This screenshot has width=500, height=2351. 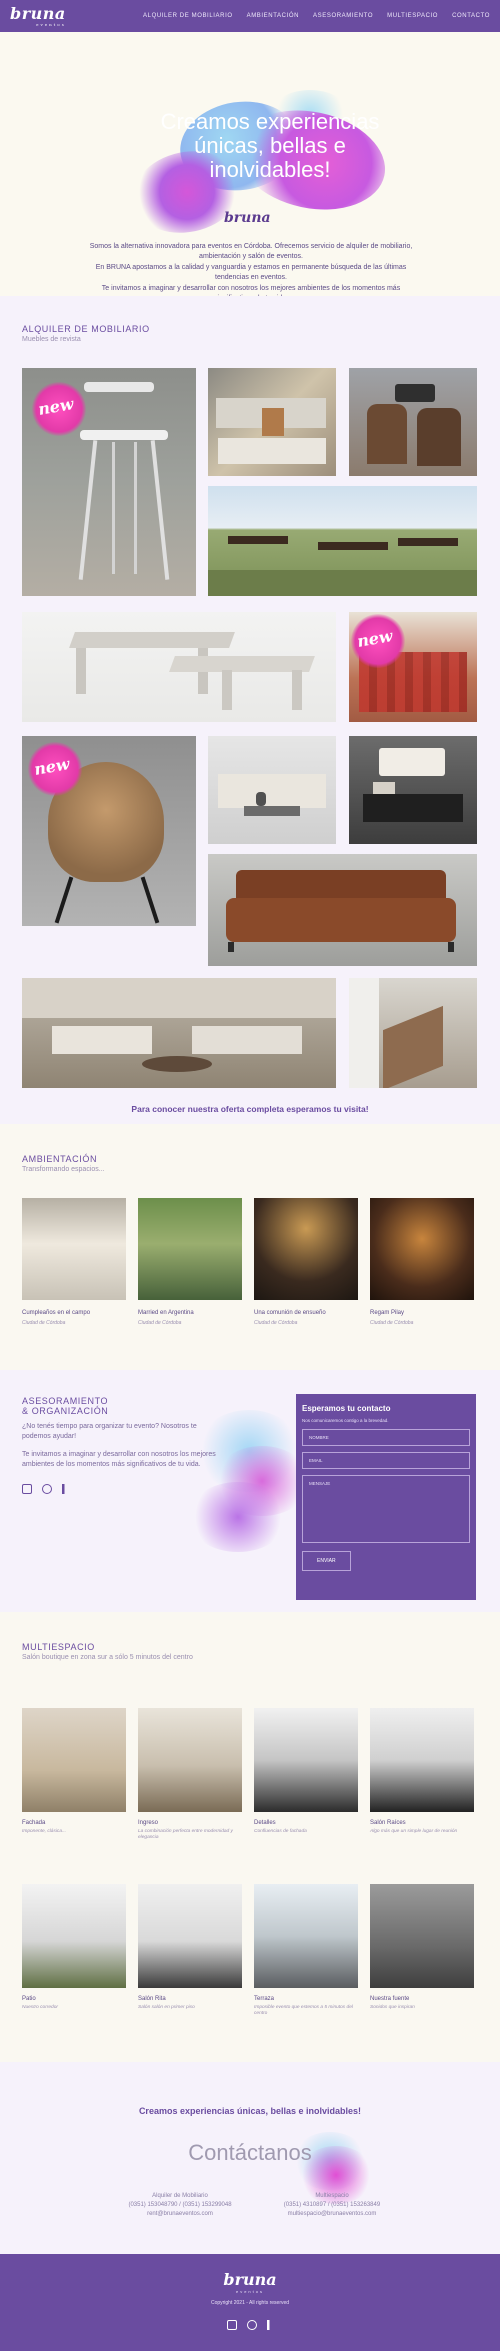 What do you see at coordinates (390, 1999) in the screenshot?
I see `multiespacio-card-8-title: Nuestra fuente` at bounding box center [390, 1999].